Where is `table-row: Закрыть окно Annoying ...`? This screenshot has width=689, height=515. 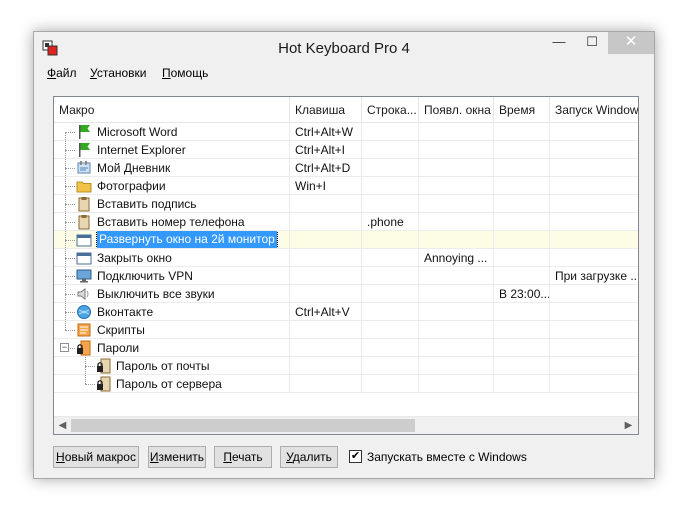 table-row: Закрыть окно Annoying ... is located at coordinates (346, 258).